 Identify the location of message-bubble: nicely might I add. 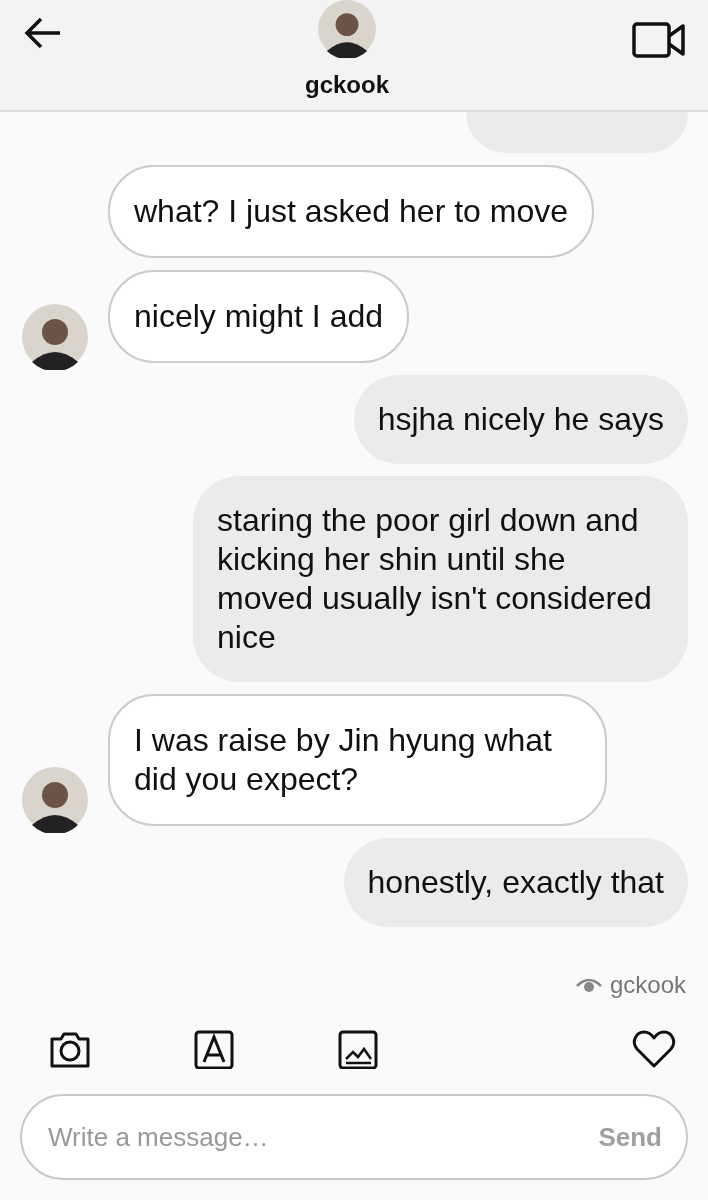
(258, 316).